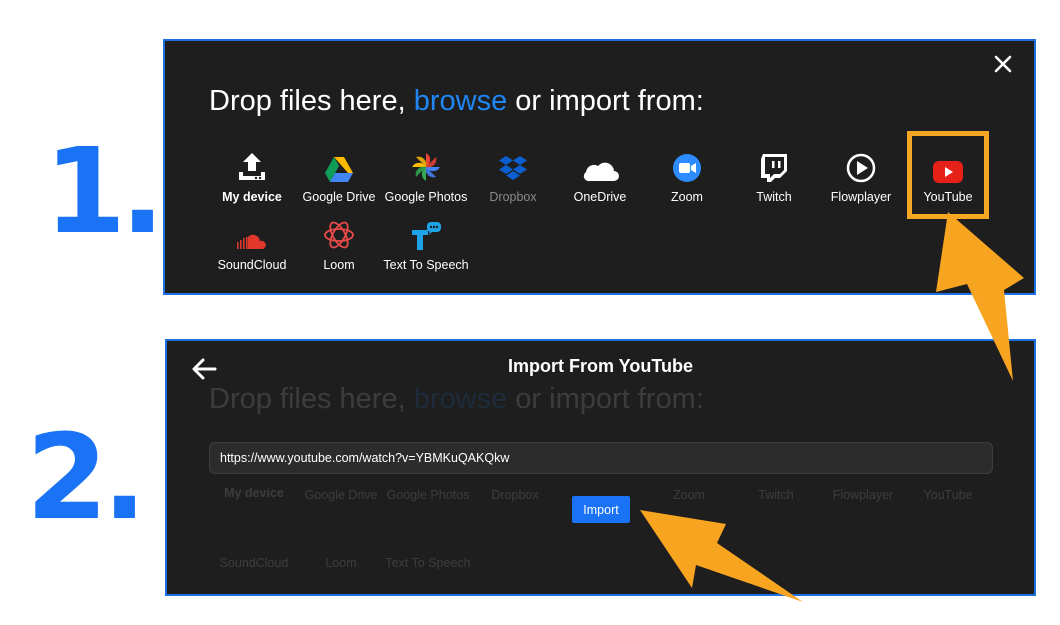 The height and width of the screenshot is (625, 1060). I want to click on source-twitch: Twitch, so click(774, 175).